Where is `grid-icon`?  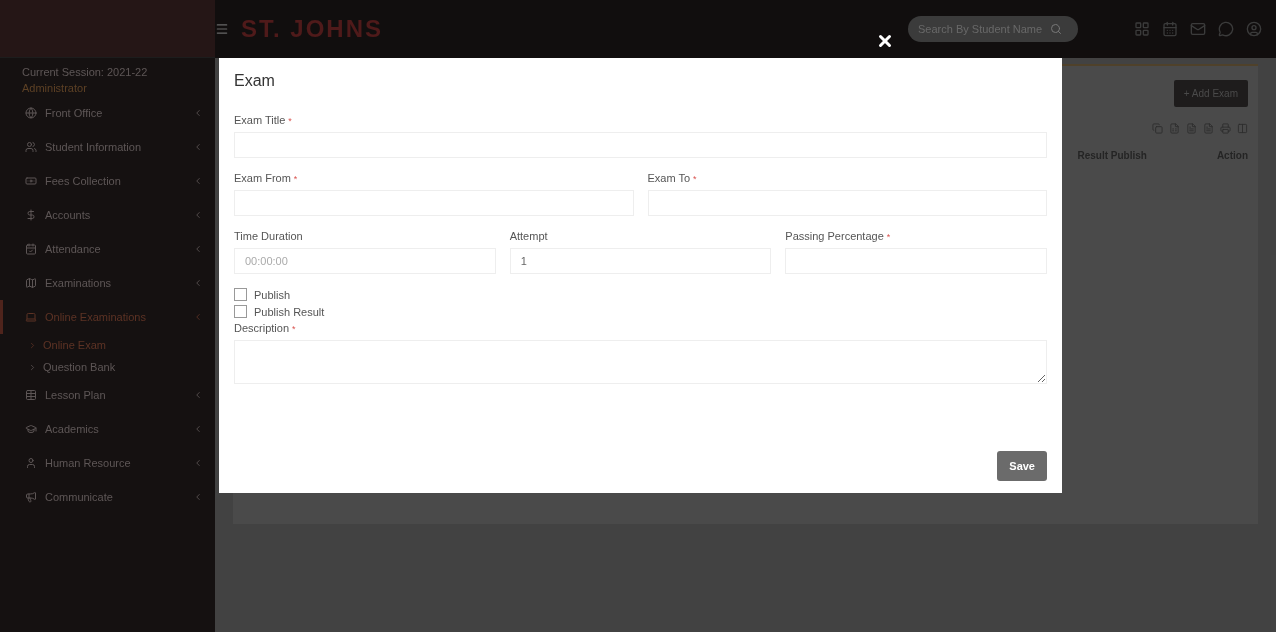 grid-icon is located at coordinates (1142, 29).